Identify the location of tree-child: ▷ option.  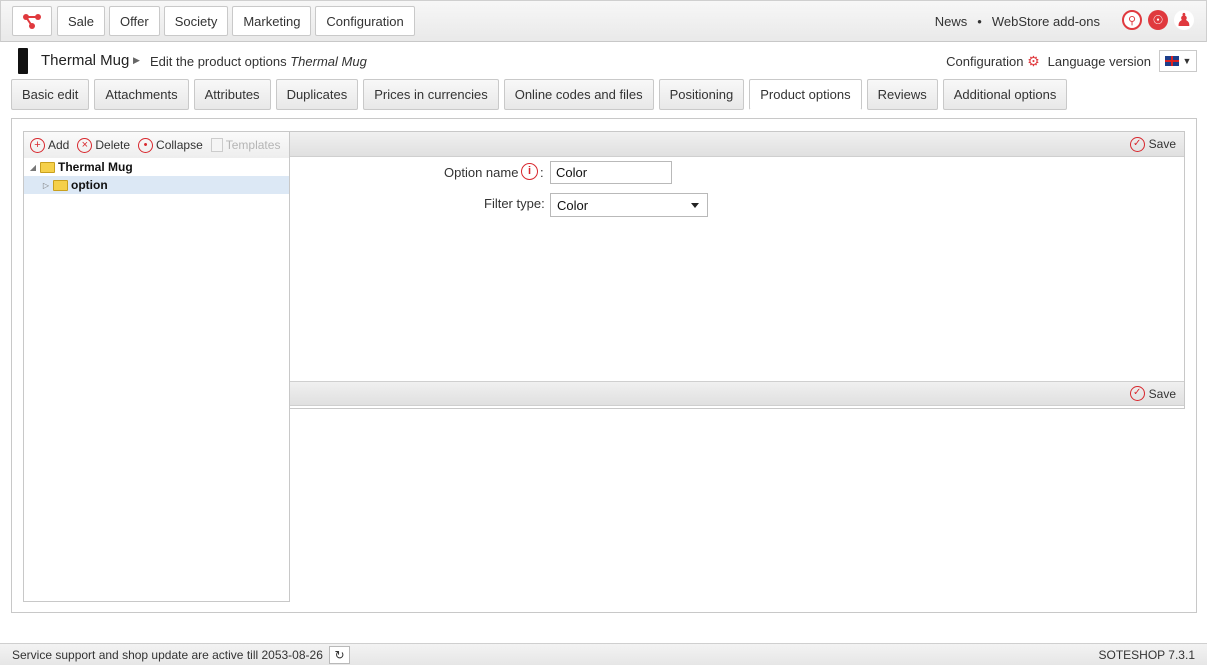
(156, 185).